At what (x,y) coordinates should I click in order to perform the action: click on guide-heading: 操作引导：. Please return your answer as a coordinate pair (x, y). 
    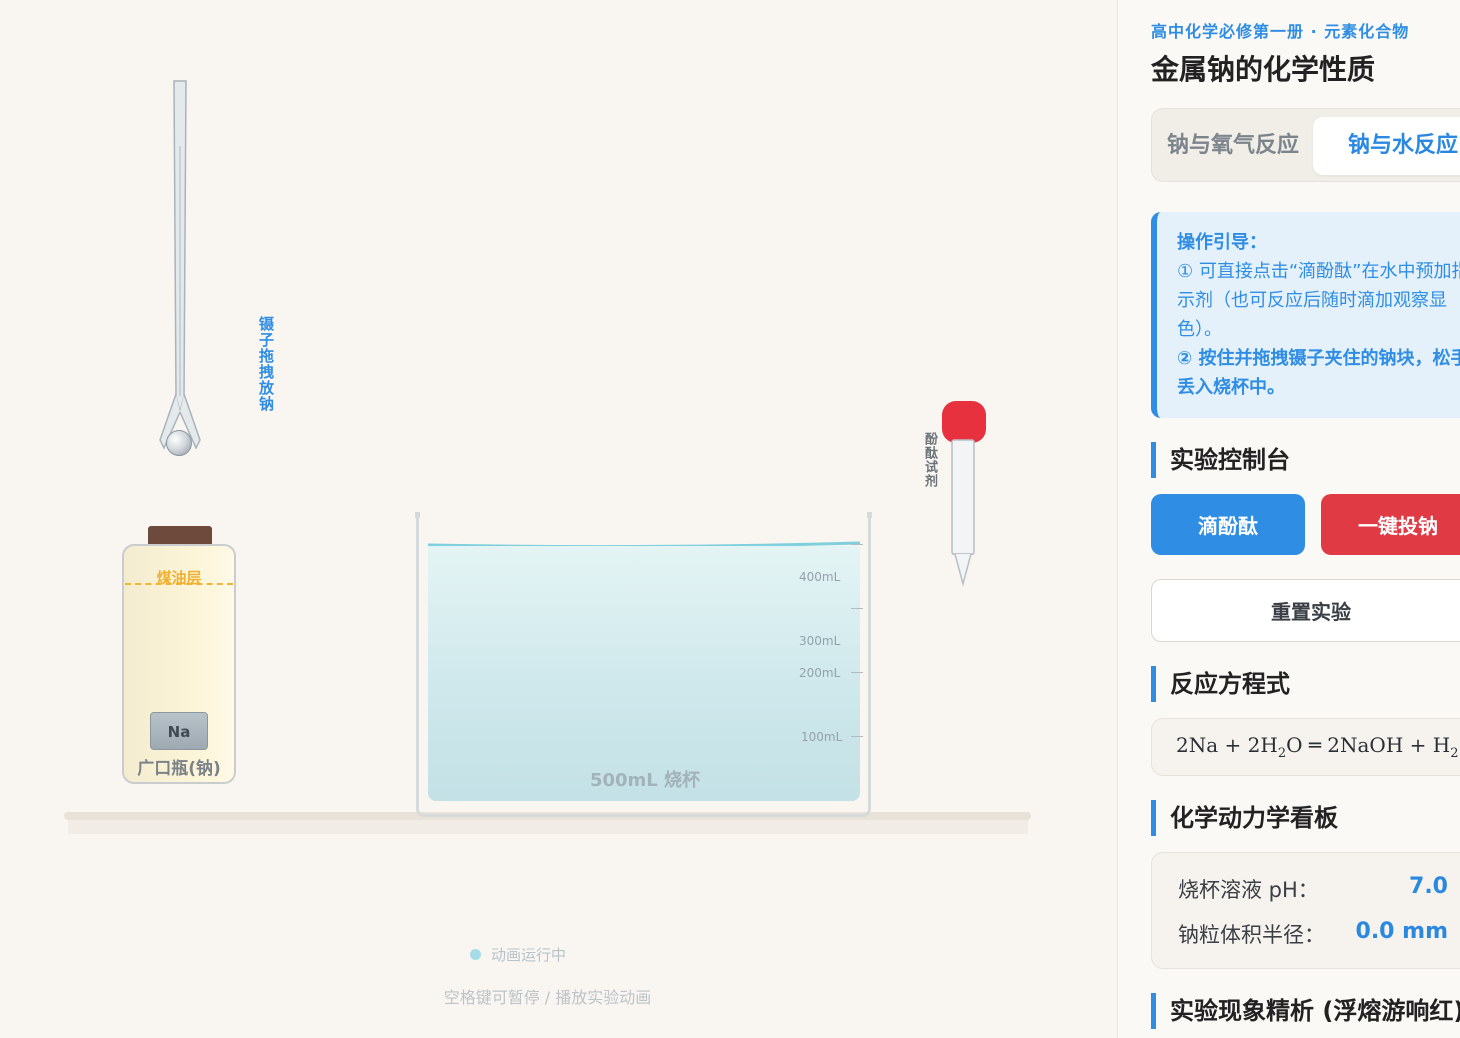
    Looking at the image, I should click on (1222, 242).